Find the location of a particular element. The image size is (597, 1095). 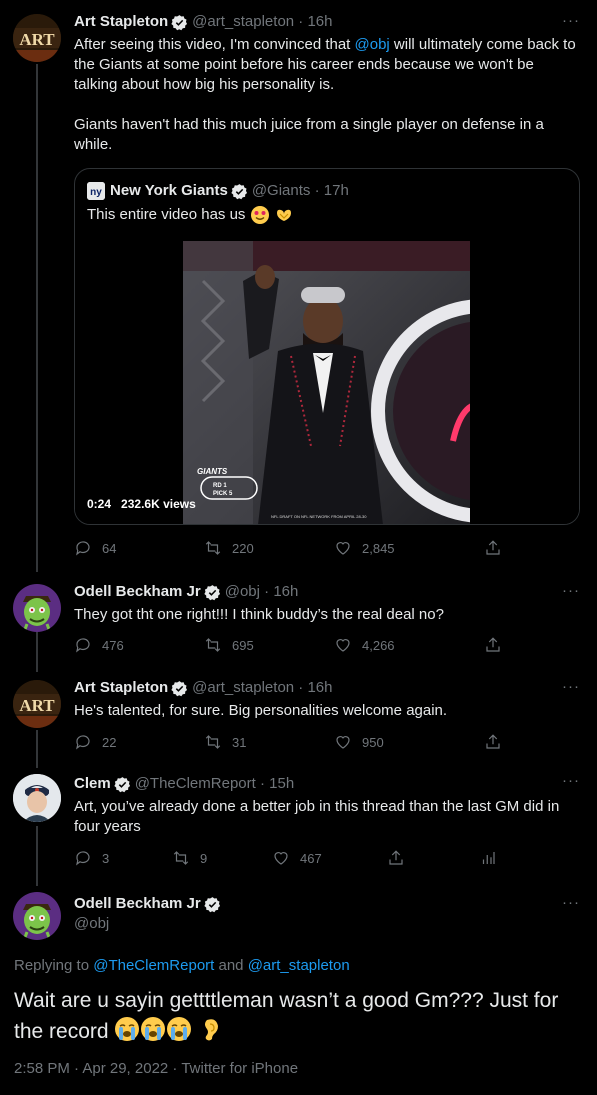

svg-text: ny is located at coordinates (96, 192).